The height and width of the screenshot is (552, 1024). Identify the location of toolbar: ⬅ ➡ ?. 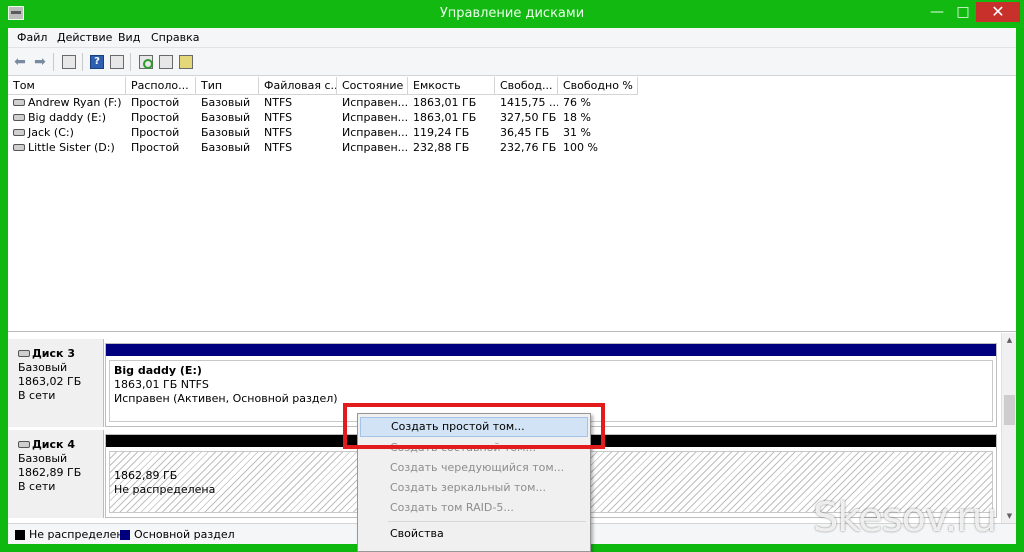
(512, 62).